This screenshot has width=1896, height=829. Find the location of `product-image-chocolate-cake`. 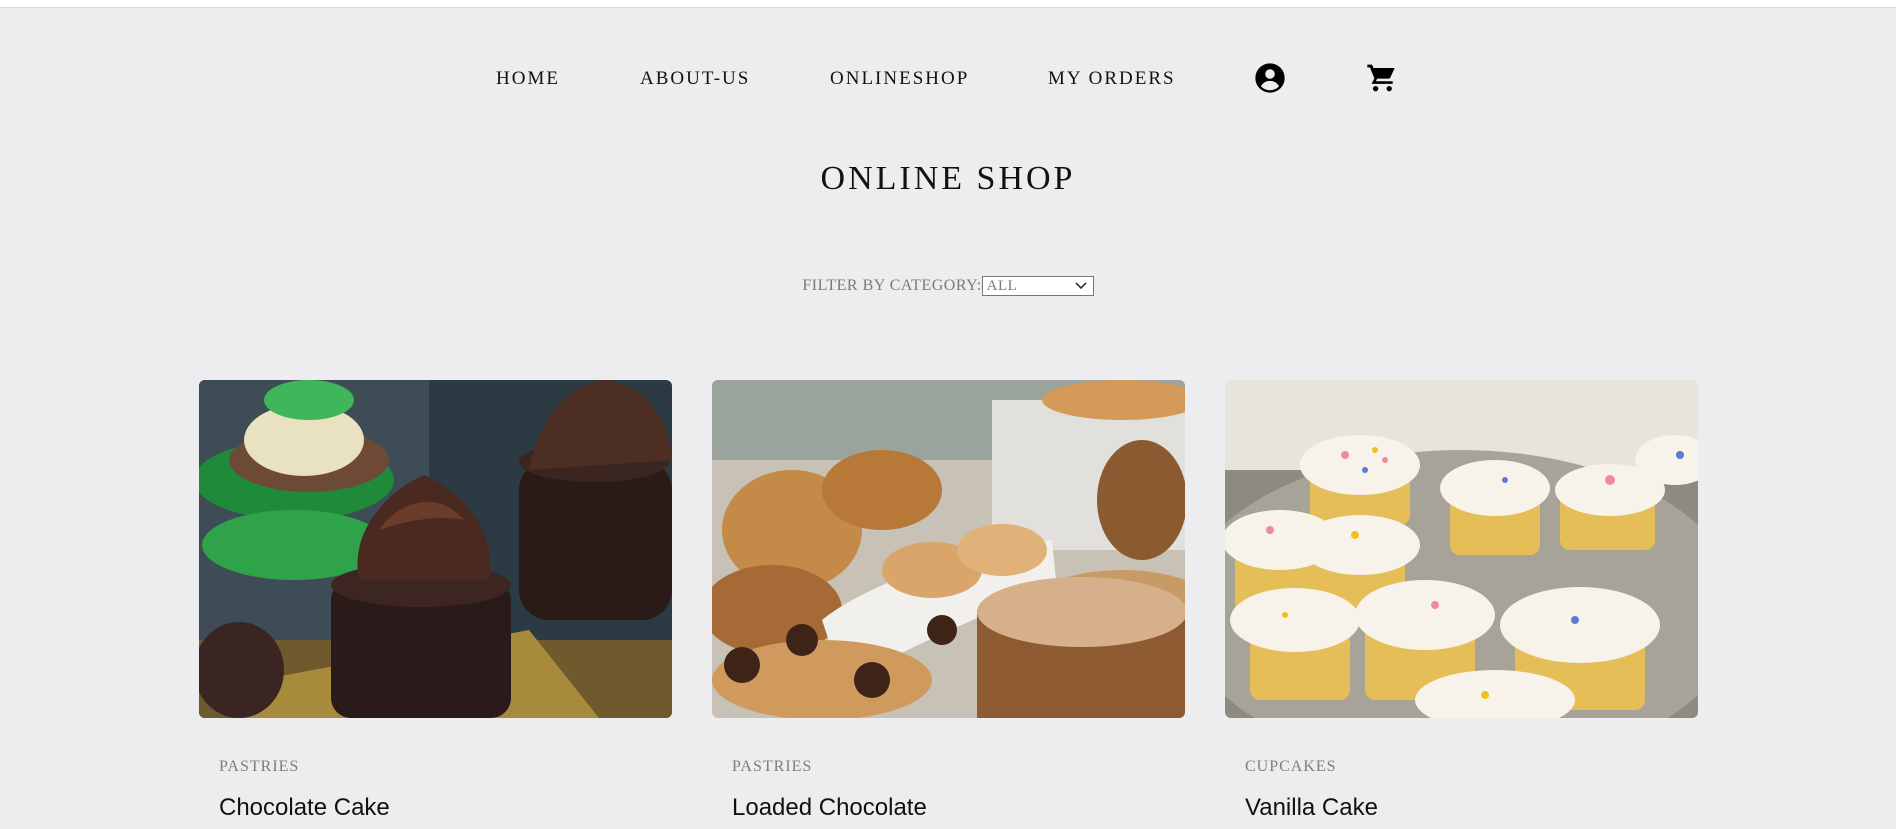

product-image-chocolate-cake is located at coordinates (435, 549).